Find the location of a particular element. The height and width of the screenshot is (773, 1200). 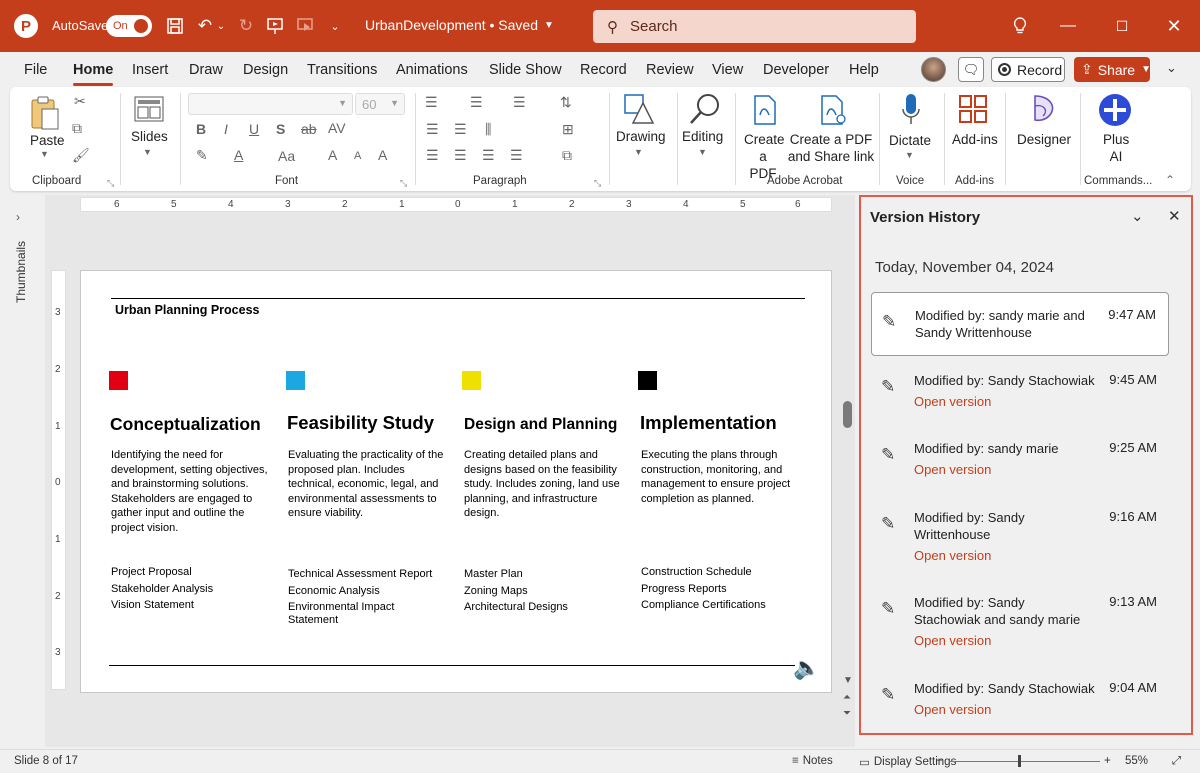

zoom-in-icon: + is located at coordinates (1107, 761).